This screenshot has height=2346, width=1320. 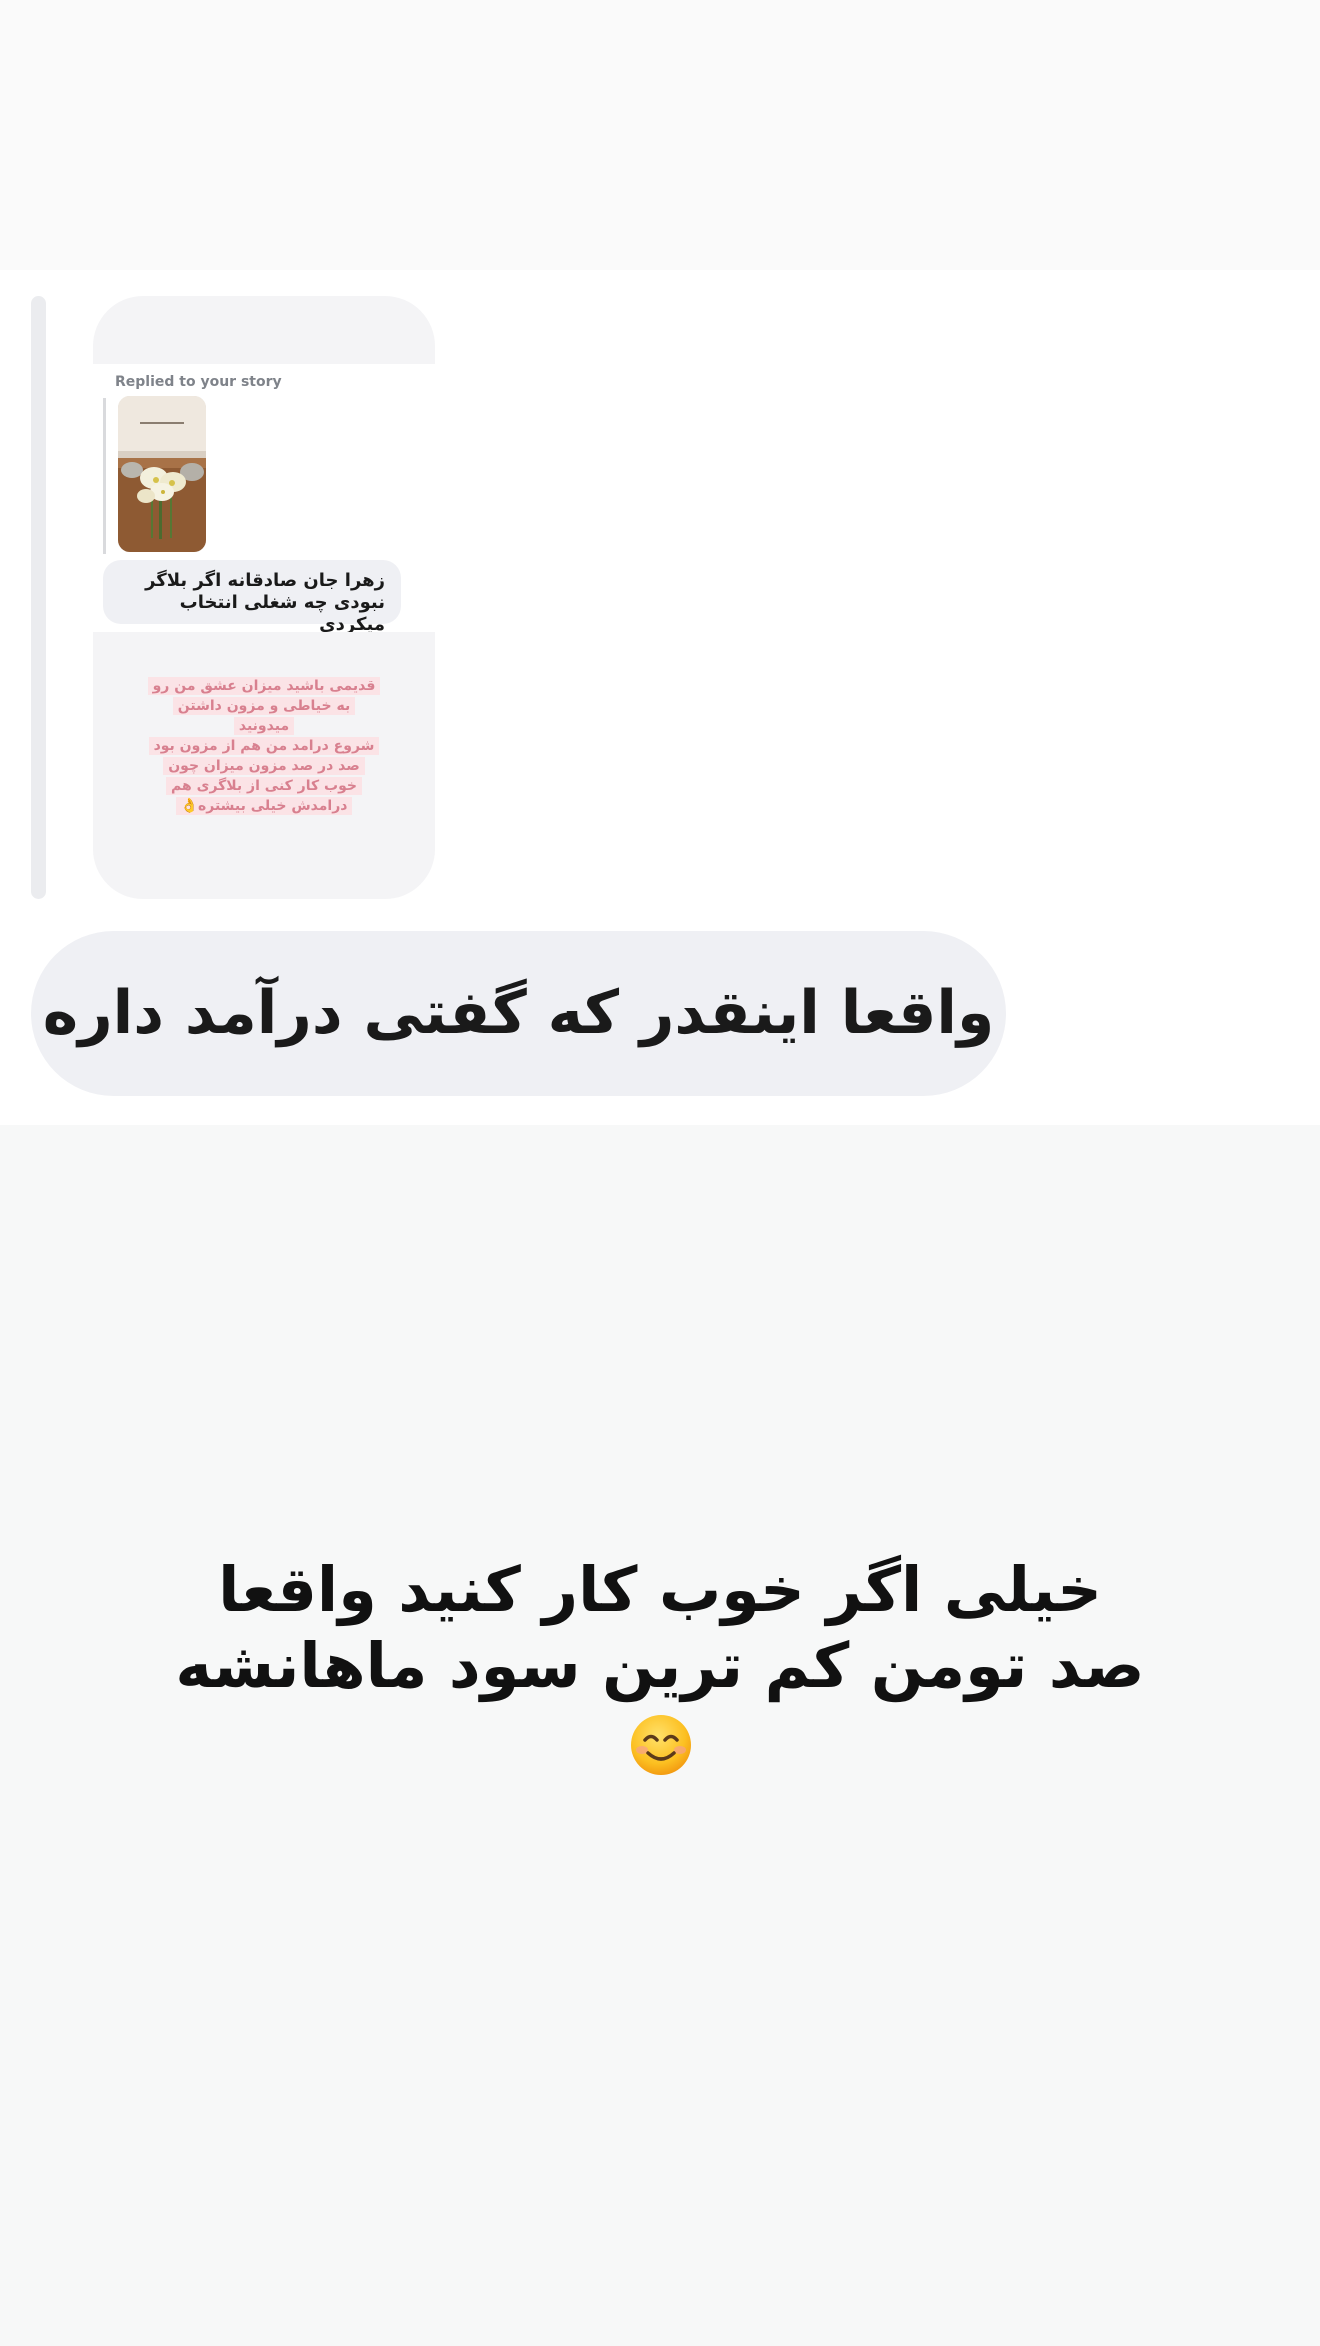 What do you see at coordinates (38, 597) in the screenshot?
I see `reply-quote-line` at bounding box center [38, 597].